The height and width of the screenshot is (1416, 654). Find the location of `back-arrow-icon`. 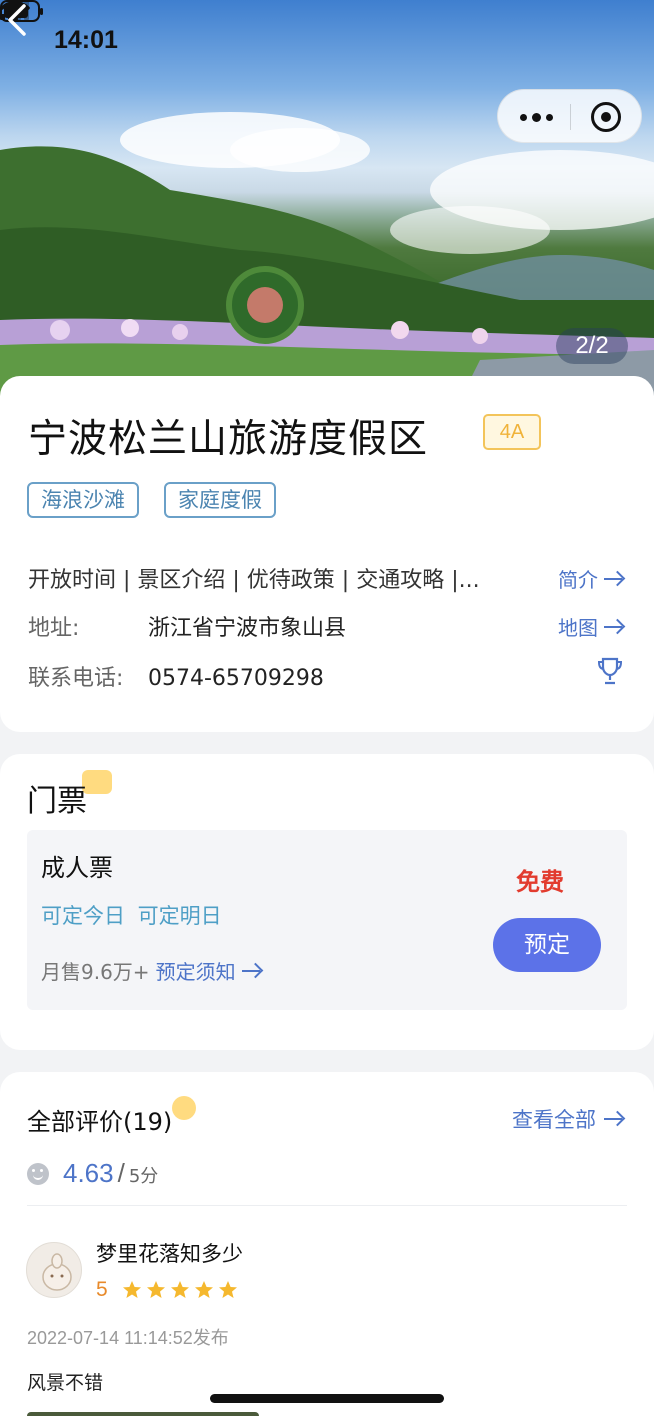

back-arrow-icon is located at coordinates (18, 20).